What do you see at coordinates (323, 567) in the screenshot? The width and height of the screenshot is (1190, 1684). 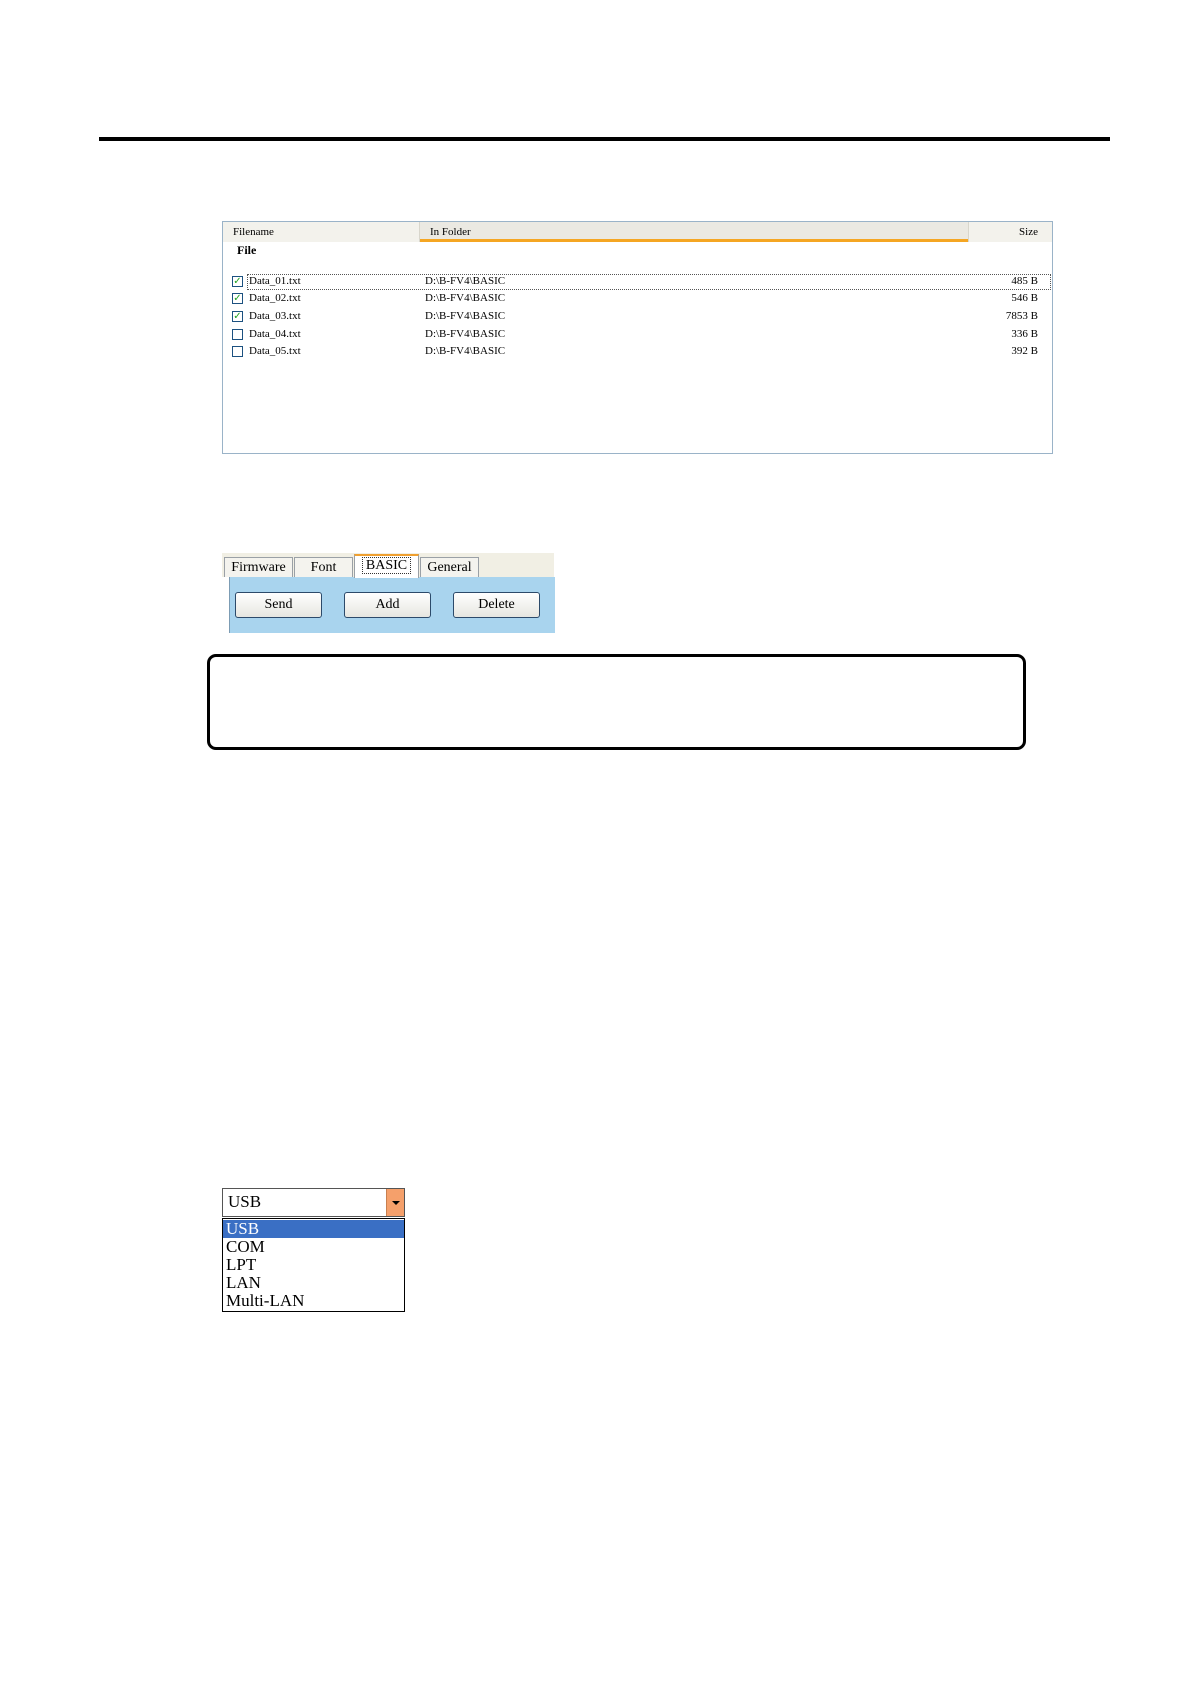 I see `tab-font: Font` at bounding box center [323, 567].